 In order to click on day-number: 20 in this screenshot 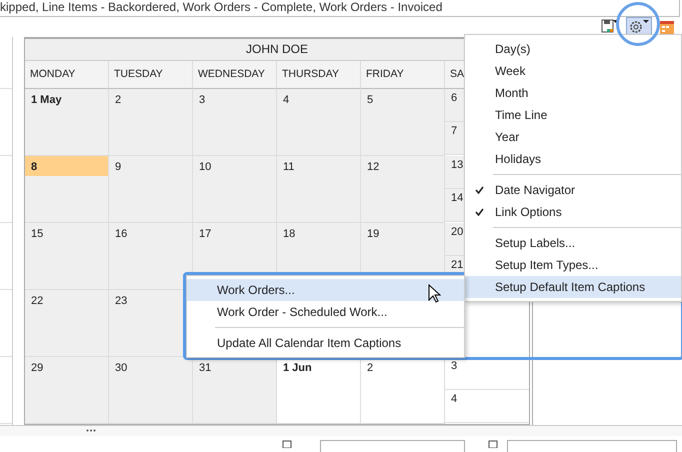, I will do `click(457, 232)`.